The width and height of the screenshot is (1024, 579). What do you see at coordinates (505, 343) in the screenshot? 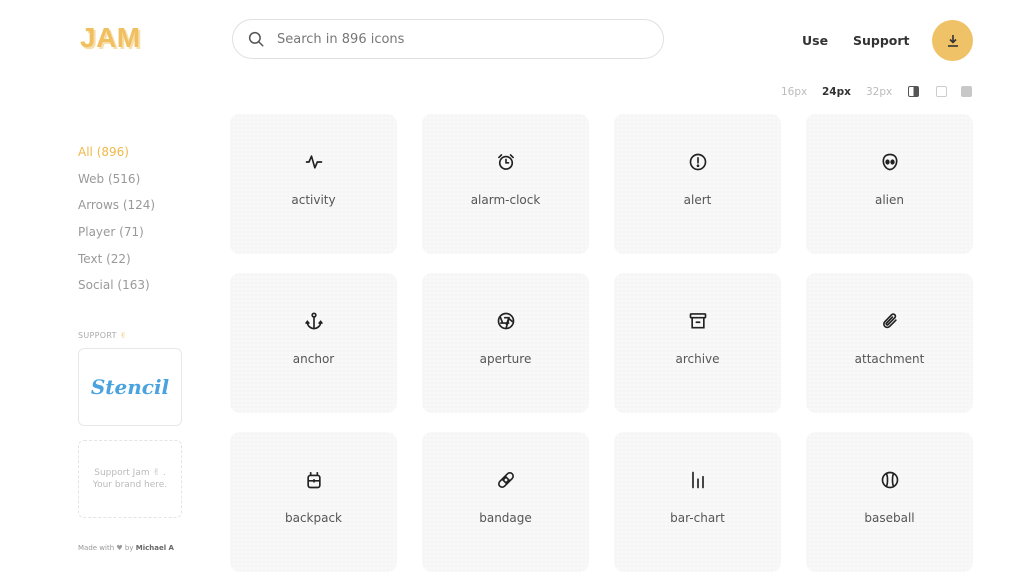
I see `icon-card-aperture: aperture` at bounding box center [505, 343].